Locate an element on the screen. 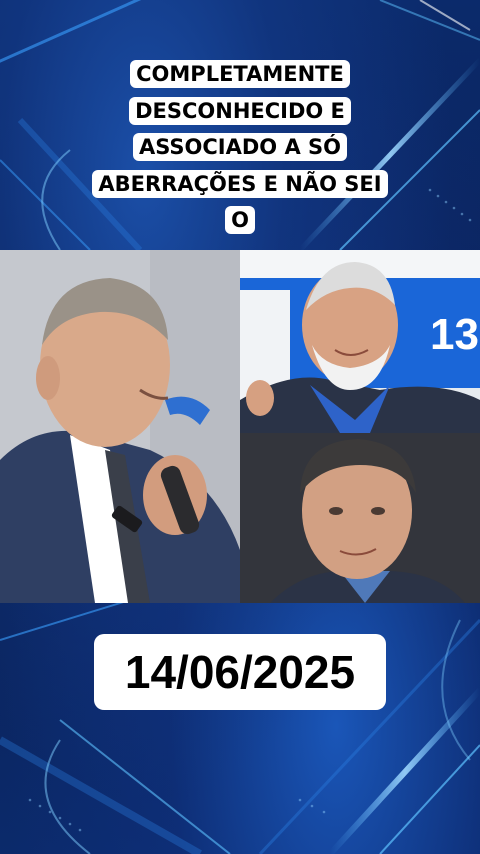 This screenshot has height=854, width=480. banner-number-text: 13 is located at coordinates (454, 334).